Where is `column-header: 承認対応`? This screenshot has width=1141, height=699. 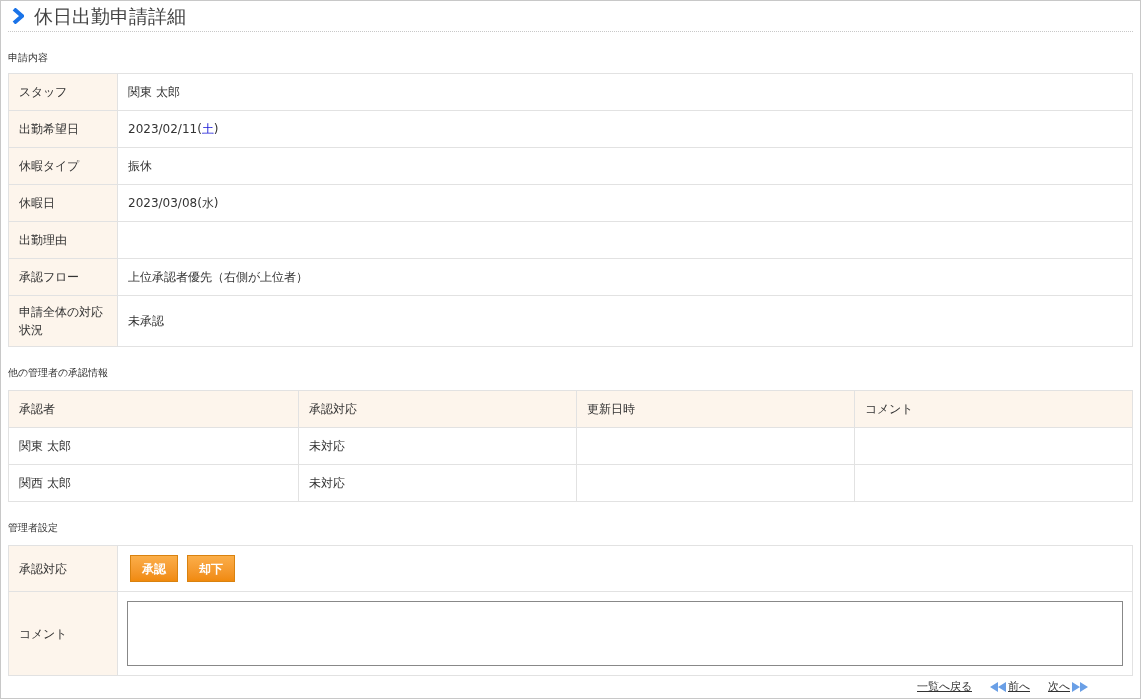 column-header: 承認対応 is located at coordinates (438, 409).